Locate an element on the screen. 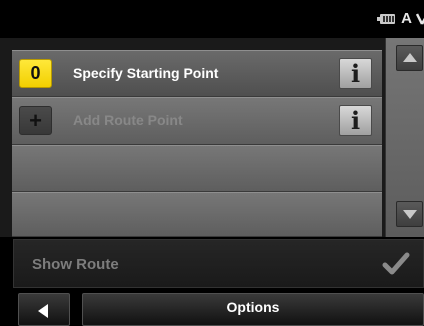 The image size is (424, 326). list-item-label: Add Route Point is located at coordinates (128, 120).